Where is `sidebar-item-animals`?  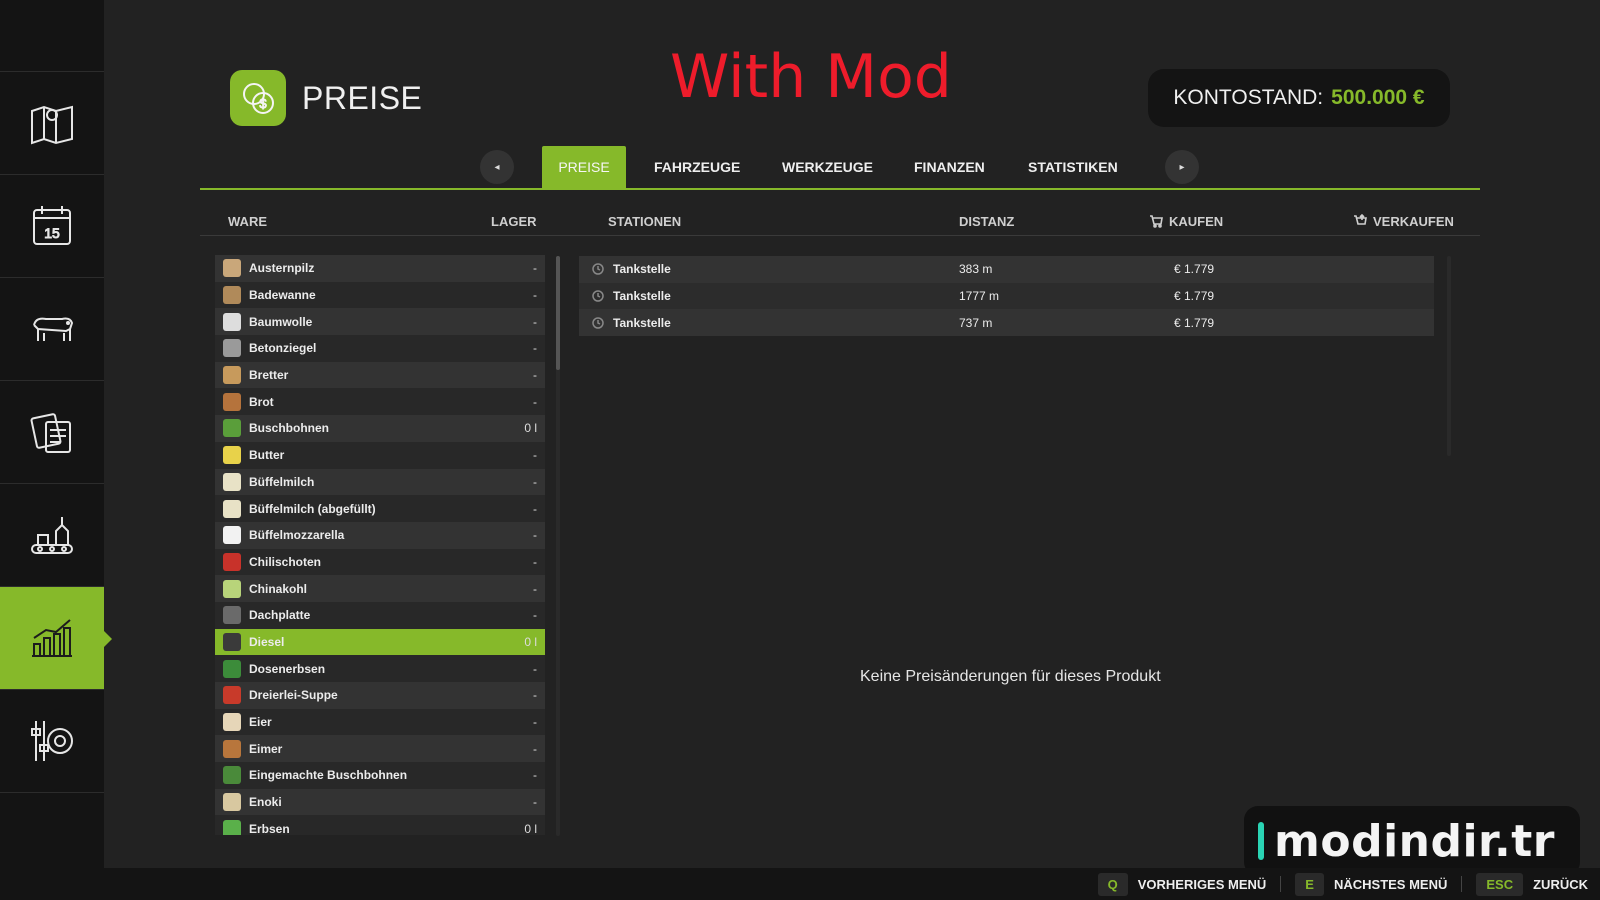 sidebar-item-animals is located at coordinates (52, 329).